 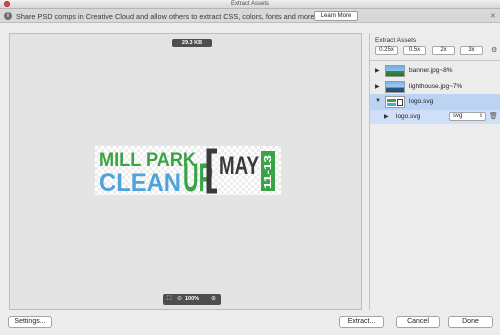 What do you see at coordinates (396, 40) in the screenshot?
I see `panel-title: Extract Assets` at bounding box center [396, 40].